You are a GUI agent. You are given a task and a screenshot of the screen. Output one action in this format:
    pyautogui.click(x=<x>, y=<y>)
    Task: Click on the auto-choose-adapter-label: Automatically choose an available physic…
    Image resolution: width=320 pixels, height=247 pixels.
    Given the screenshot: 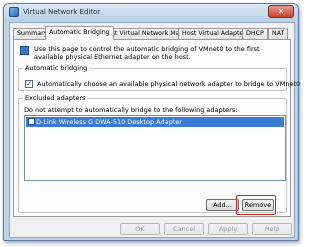 What is the action you would take?
    pyautogui.click(x=168, y=84)
    